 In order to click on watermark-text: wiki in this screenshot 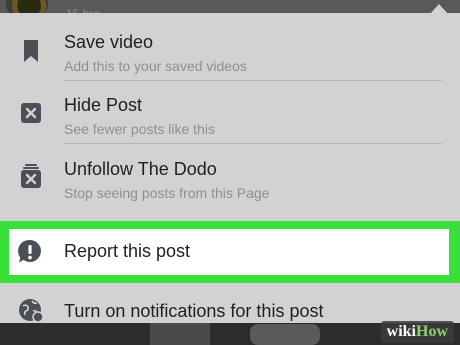, I will do `click(401, 331)`.